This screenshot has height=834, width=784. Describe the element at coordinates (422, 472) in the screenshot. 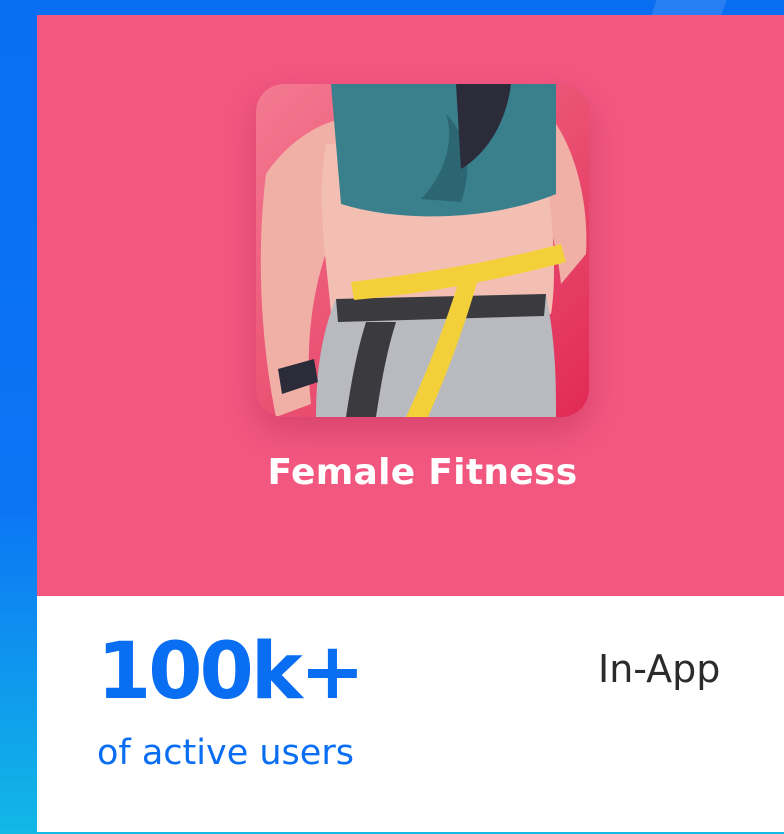

I see `app-name: Female Fitness` at that location.